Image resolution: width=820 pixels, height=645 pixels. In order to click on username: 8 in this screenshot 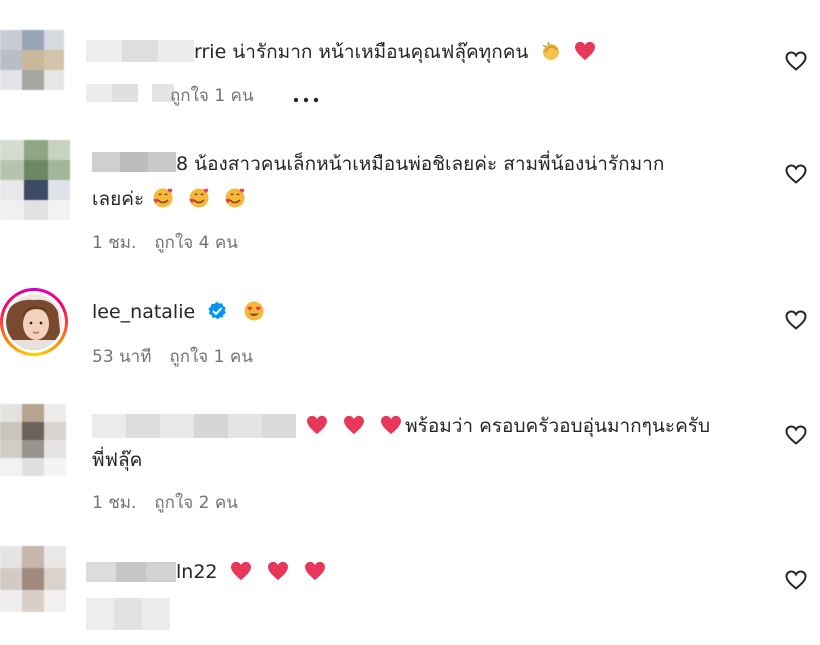, I will do `click(182, 164)`.